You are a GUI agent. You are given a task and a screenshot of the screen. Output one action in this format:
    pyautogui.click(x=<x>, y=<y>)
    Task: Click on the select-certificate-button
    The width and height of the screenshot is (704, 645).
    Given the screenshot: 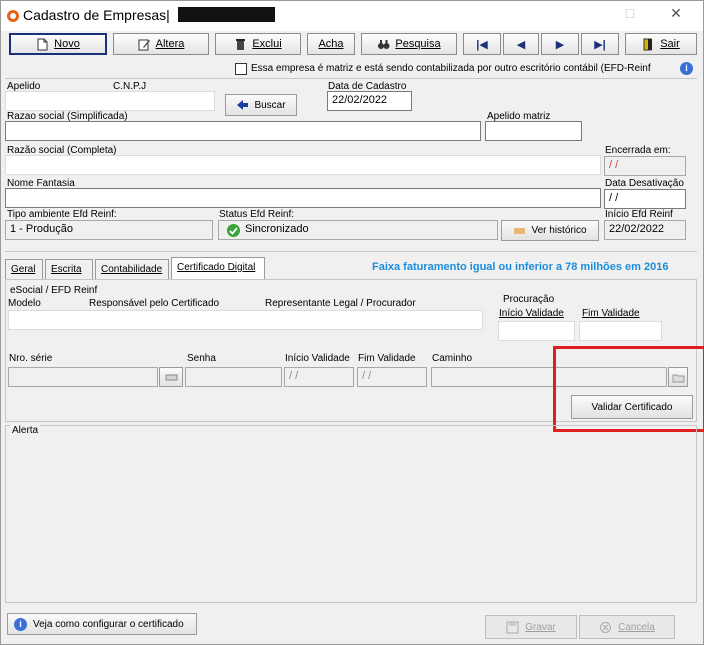 What is the action you would take?
    pyautogui.click(x=171, y=377)
    